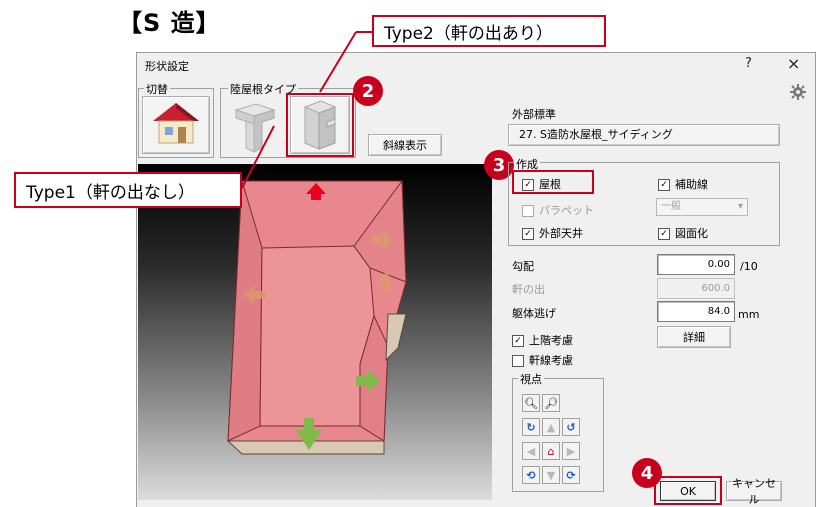 Image resolution: width=824 pixels, height=507 pixels. What do you see at coordinates (553, 182) in the screenshot?
I see `roof-checkbox-highlight` at bounding box center [553, 182].